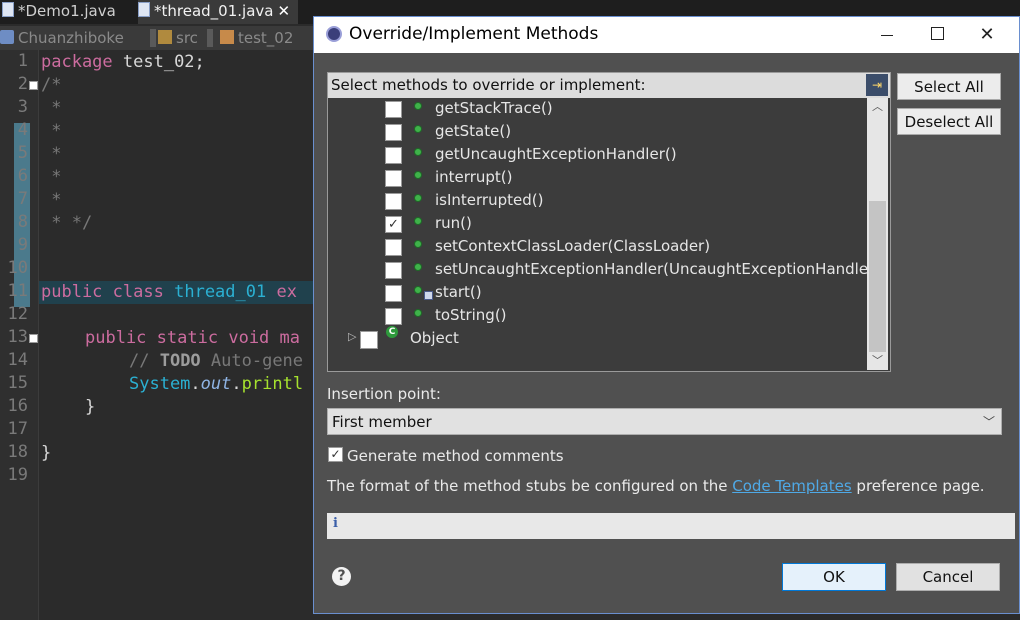 This screenshot has width=1020, height=620. Describe the element at coordinates (455, 456) in the screenshot. I see `generate-comments-label: Generate method comments` at that location.